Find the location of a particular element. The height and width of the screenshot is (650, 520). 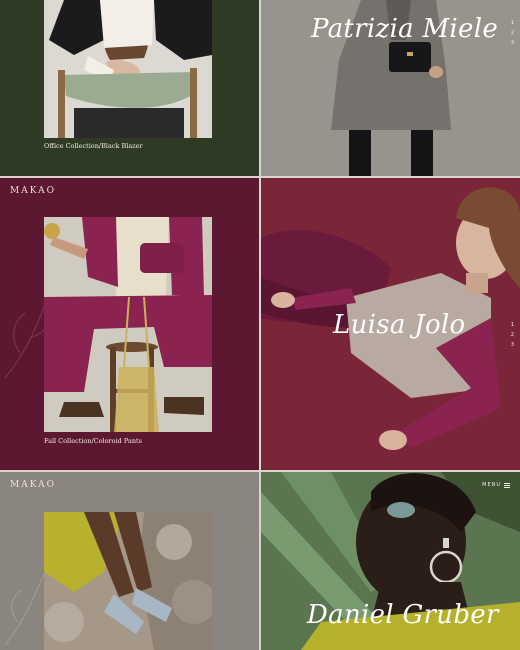

collection-caption: Fall Collection/Coloroid Pants is located at coordinates (93, 441).